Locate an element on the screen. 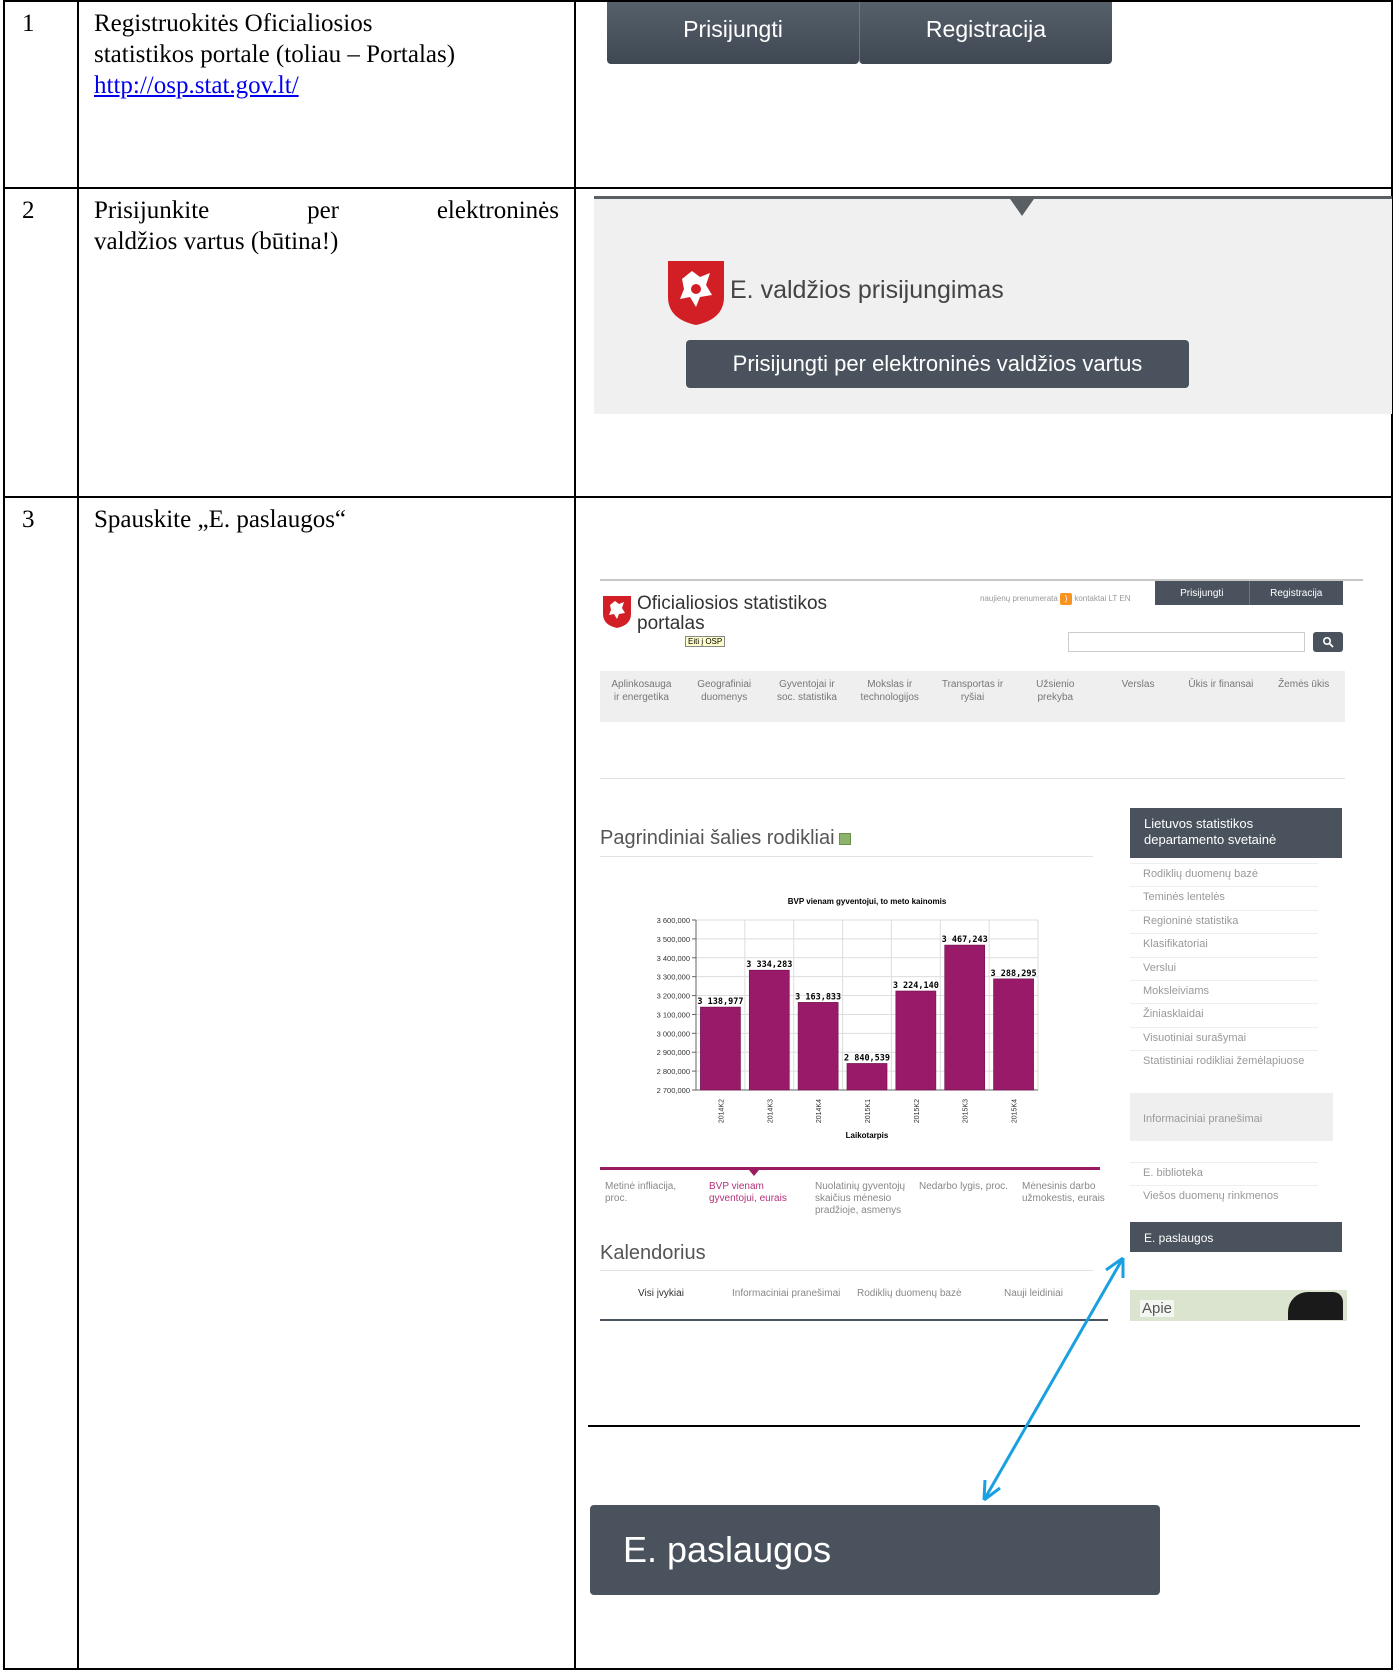 This screenshot has width=1394, height=1670. tab-inflation: Metinė infliacija, proc. is located at coordinates (640, 1193).